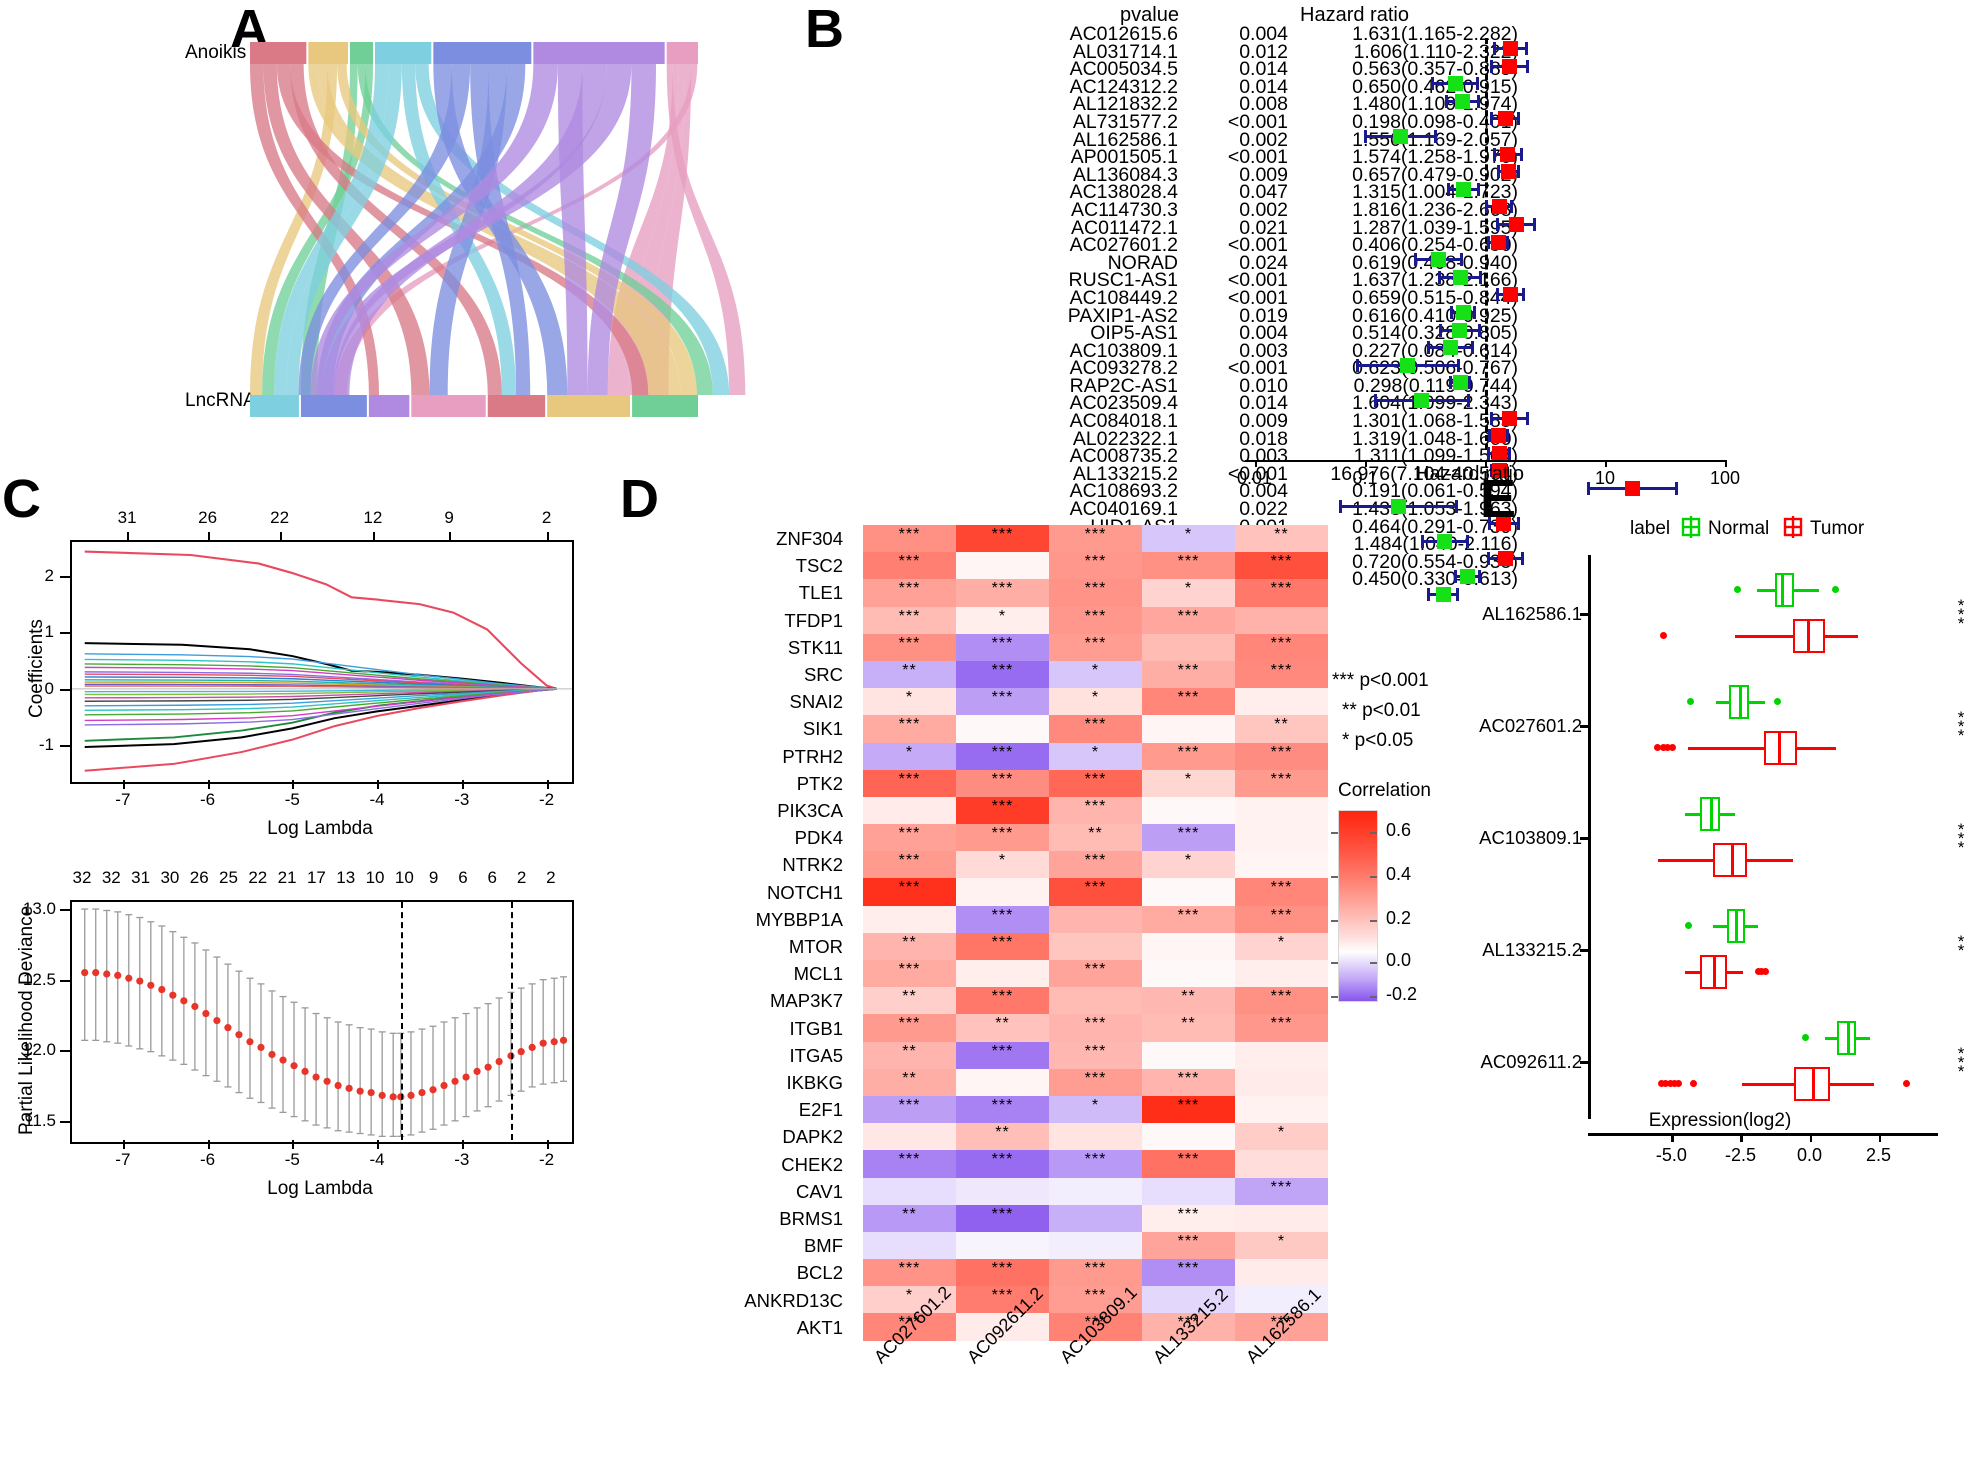 The image size is (1965, 1468). I want to click on hazard-marker-risk, so click(1499, 207).